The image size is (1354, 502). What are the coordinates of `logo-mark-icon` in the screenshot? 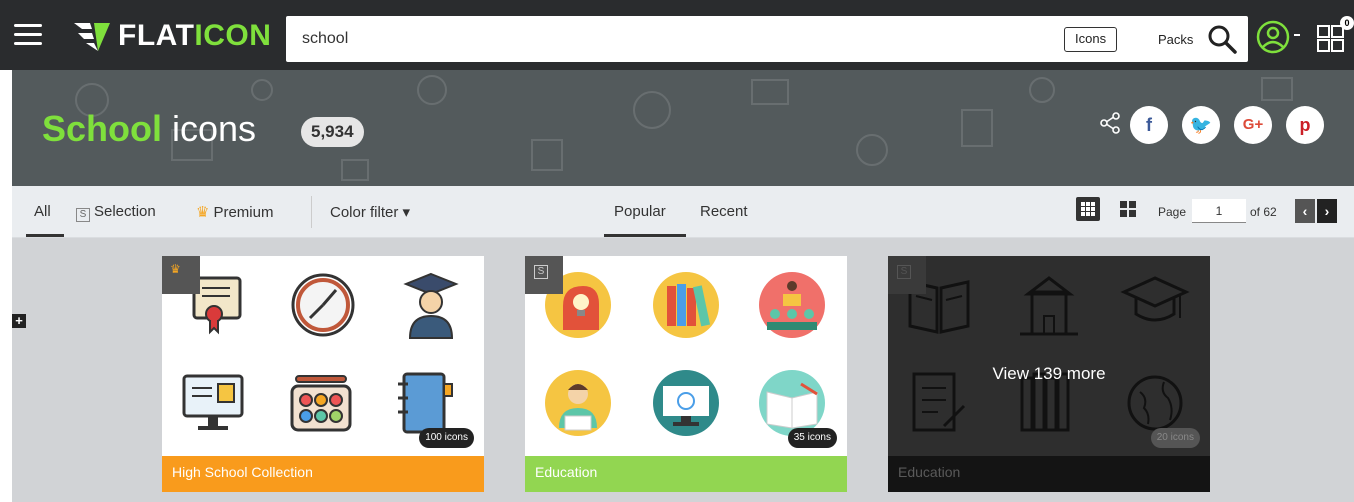 It's located at (92, 37).